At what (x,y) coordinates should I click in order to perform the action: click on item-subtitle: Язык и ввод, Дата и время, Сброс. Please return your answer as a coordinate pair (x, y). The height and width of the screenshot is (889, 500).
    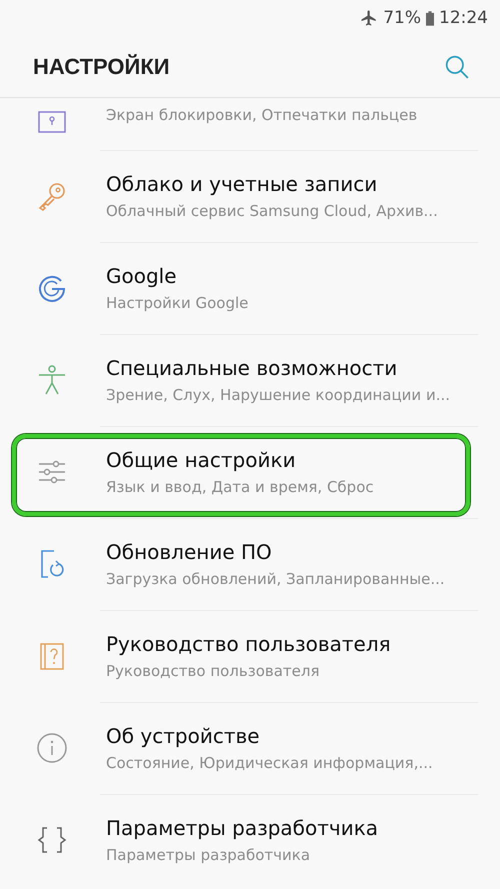
    Looking at the image, I should click on (240, 487).